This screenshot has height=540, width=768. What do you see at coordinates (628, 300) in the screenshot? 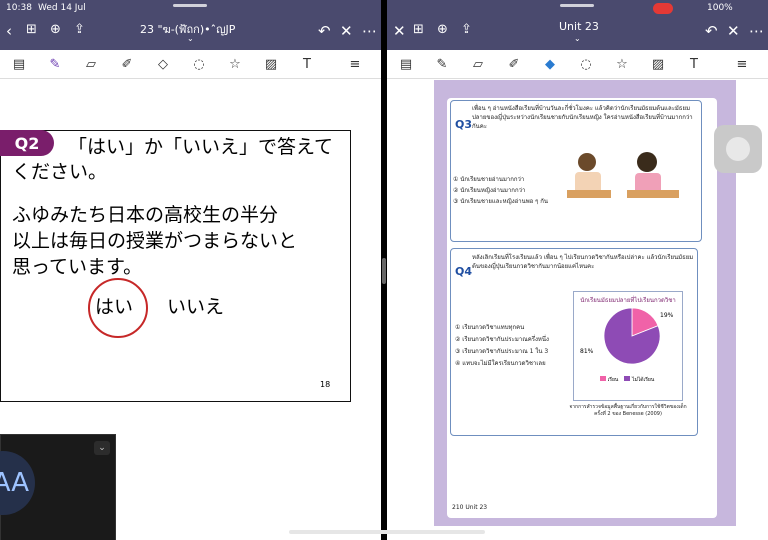
I see `chart-title: นักเรียนมัธยมปลายที่ไปเรียนกวดวิชา` at bounding box center [628, 300].